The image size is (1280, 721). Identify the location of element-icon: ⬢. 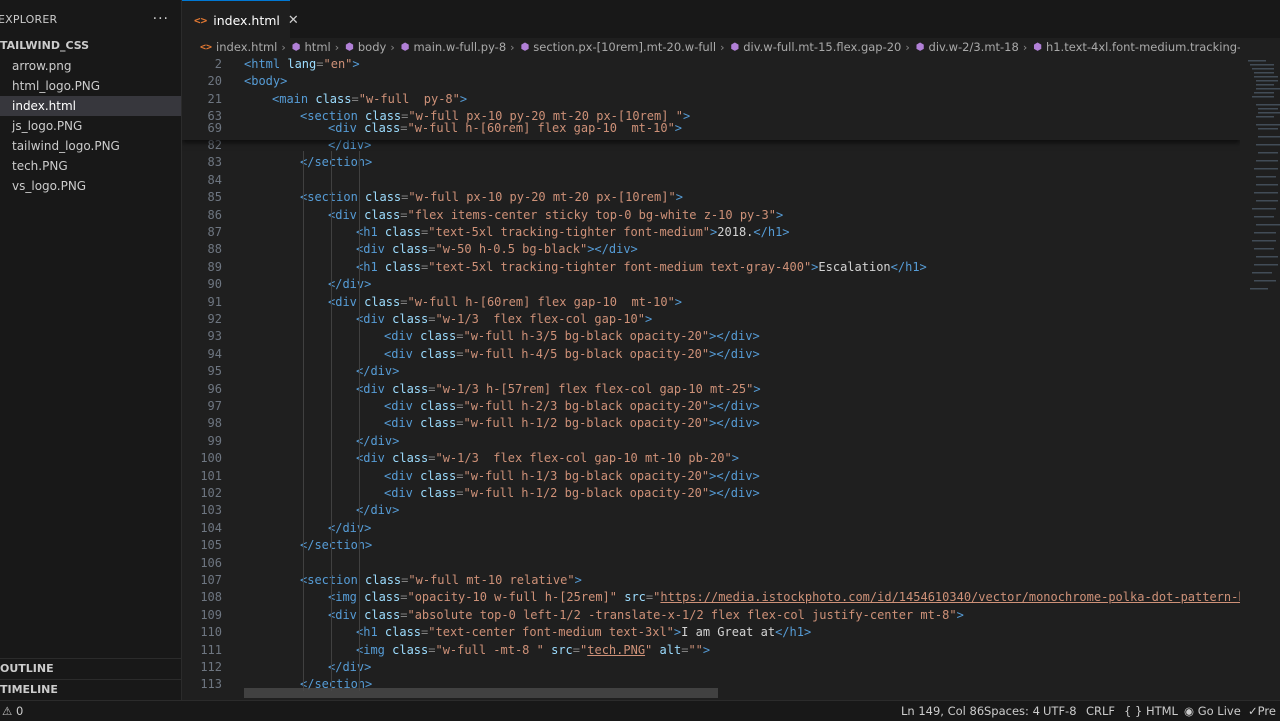
(296, 47).